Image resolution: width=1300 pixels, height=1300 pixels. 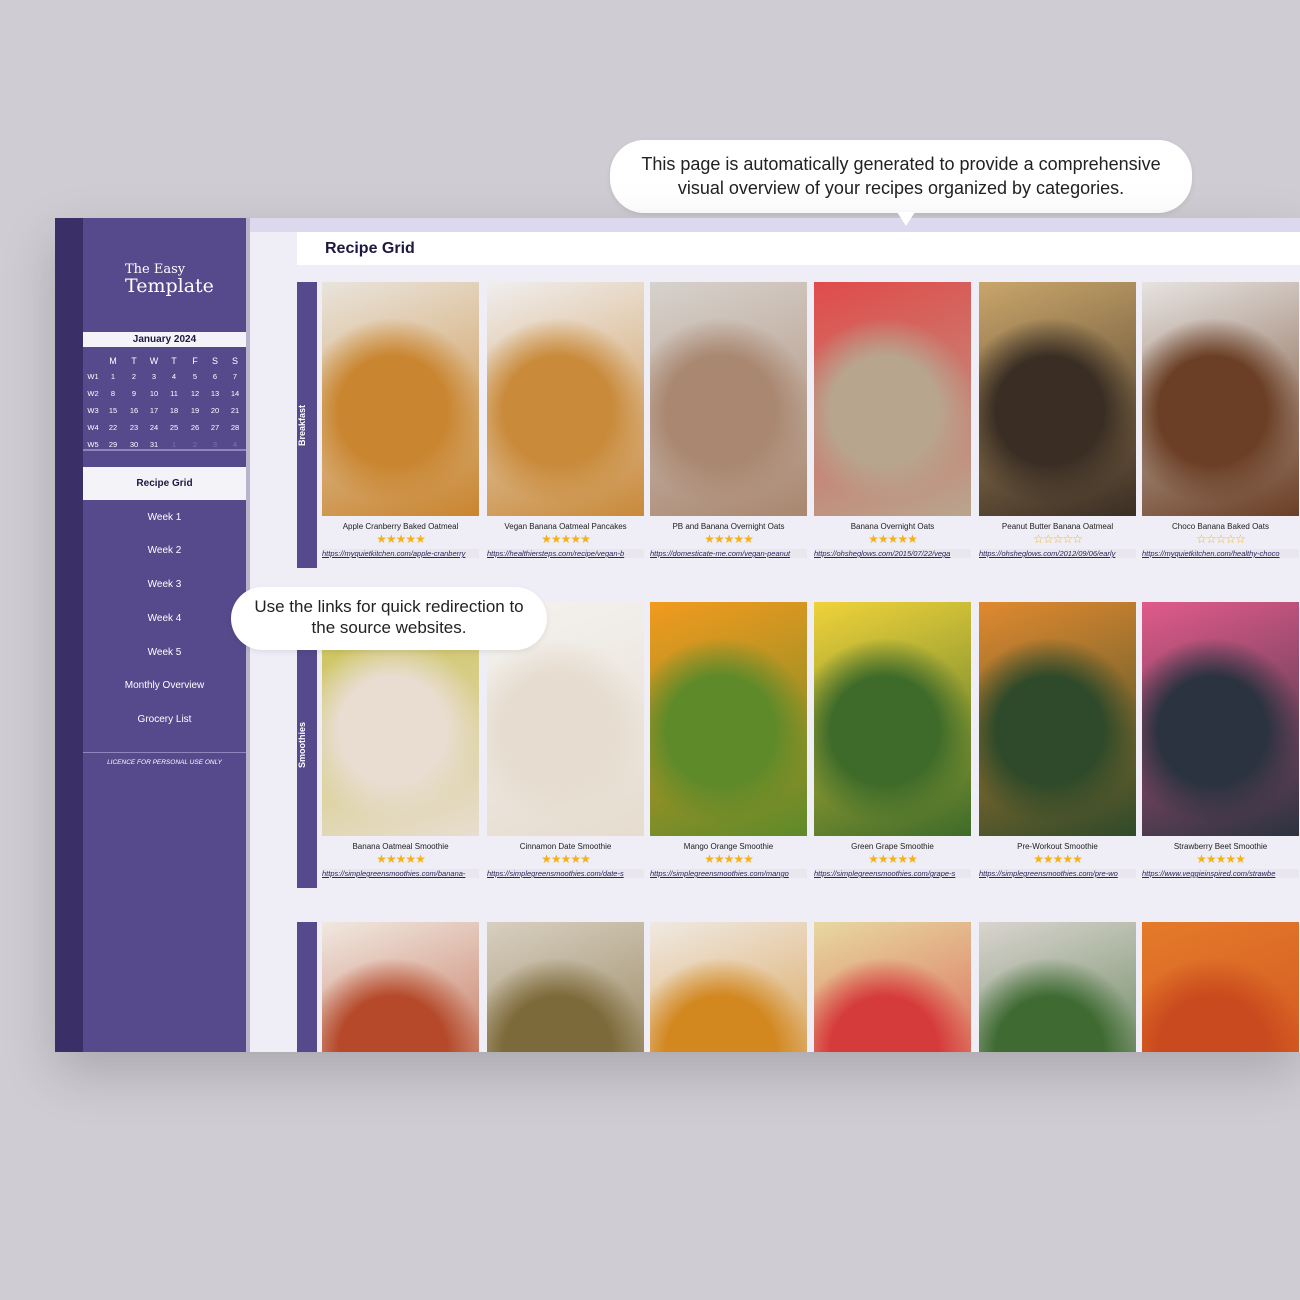 What do you see at coordinates (93, 376) in the screenshot?
I see `week-label: W1` at bounding box center [93, 376].